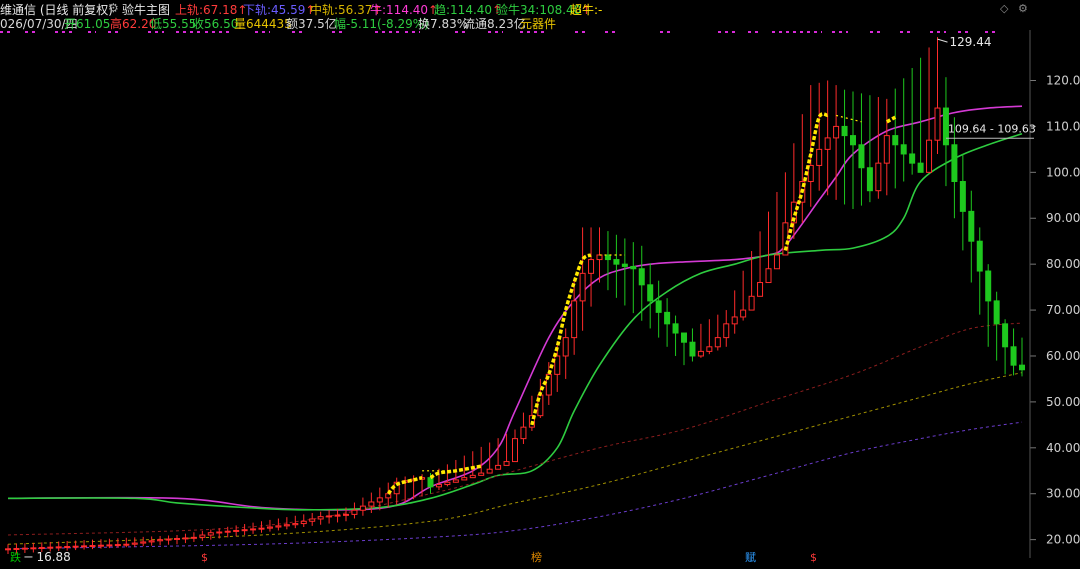  What do you see at coordinates (992, 128) in the screenshot?
I see `range-label: 109.64 - 109.63` at bounding box center [992, 128].